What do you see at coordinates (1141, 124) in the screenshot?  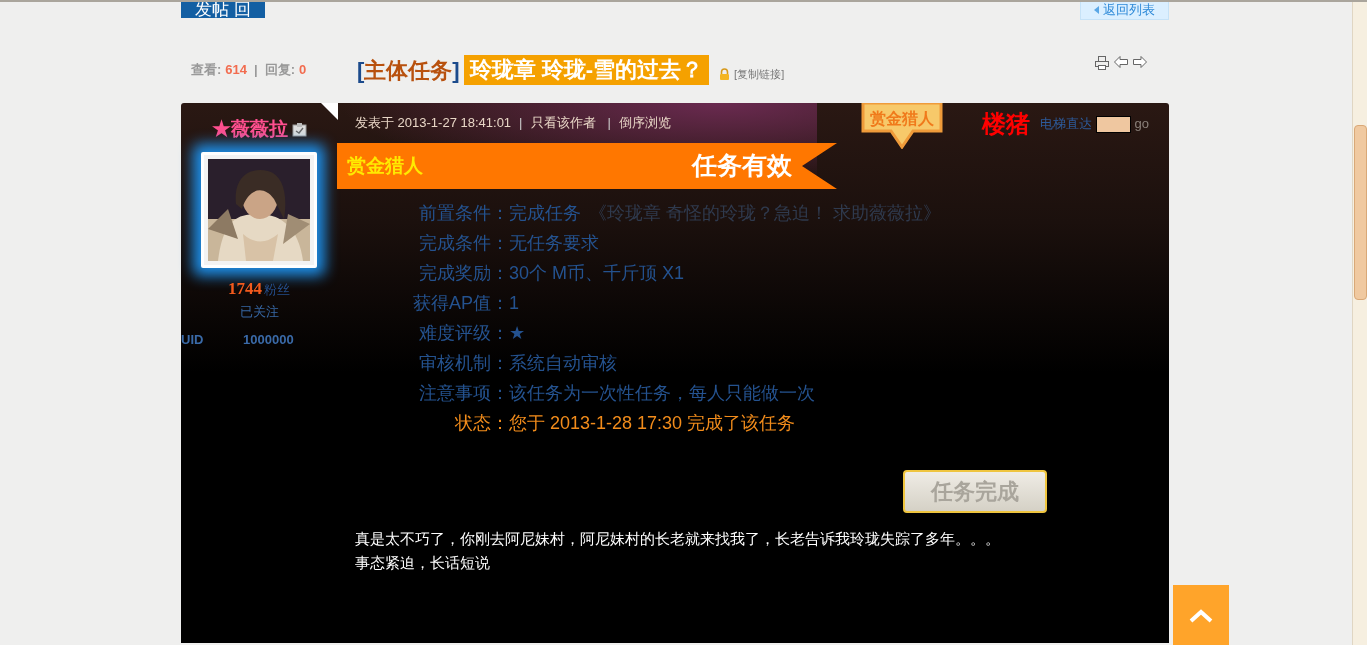 I see `go-button: go` at bounding box center [1141, 124].